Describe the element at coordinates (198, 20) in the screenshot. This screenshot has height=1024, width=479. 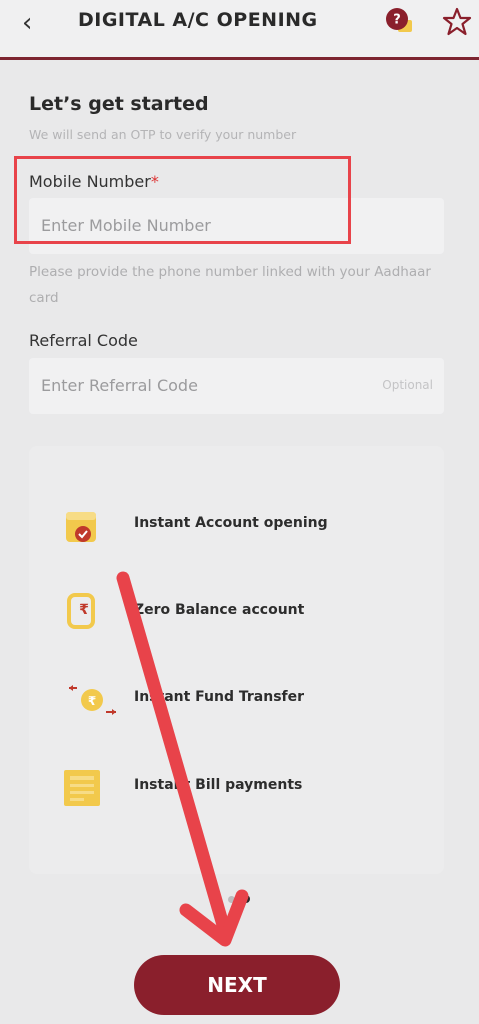
I see `page-title: DIGITAL A/C OPENING` at that location.